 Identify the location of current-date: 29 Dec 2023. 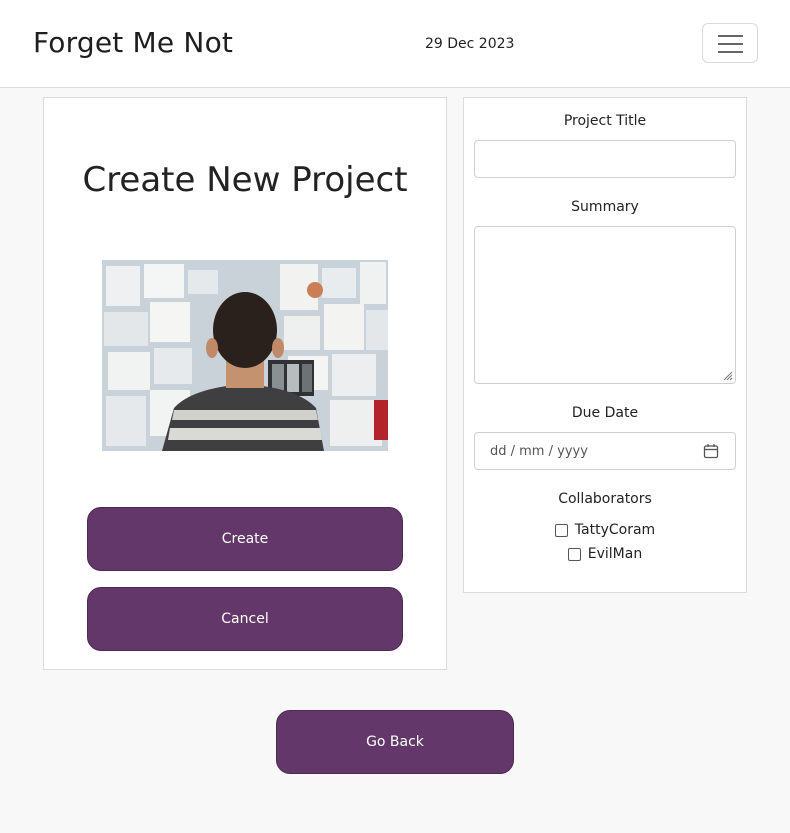
(470, 44).